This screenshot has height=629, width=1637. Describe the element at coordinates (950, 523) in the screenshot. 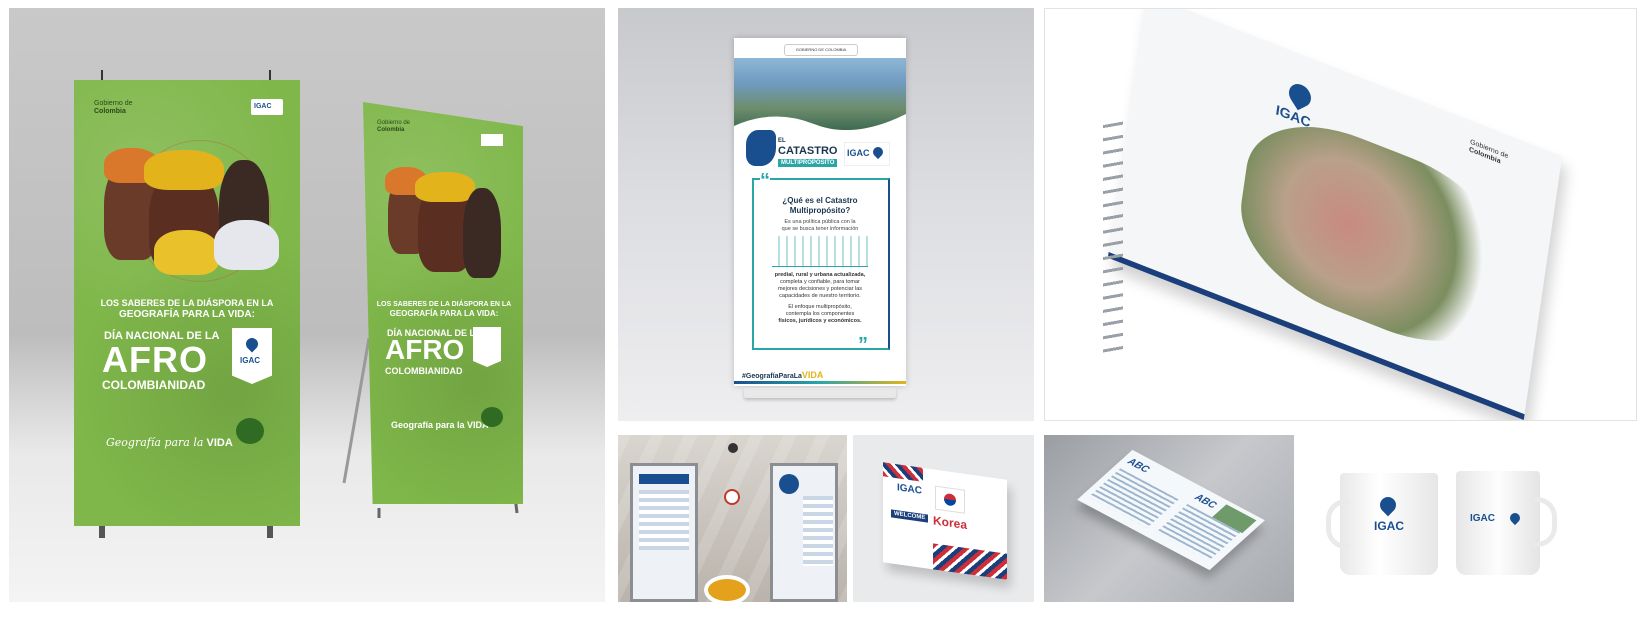

I see `korea-label: Korea` at that location.